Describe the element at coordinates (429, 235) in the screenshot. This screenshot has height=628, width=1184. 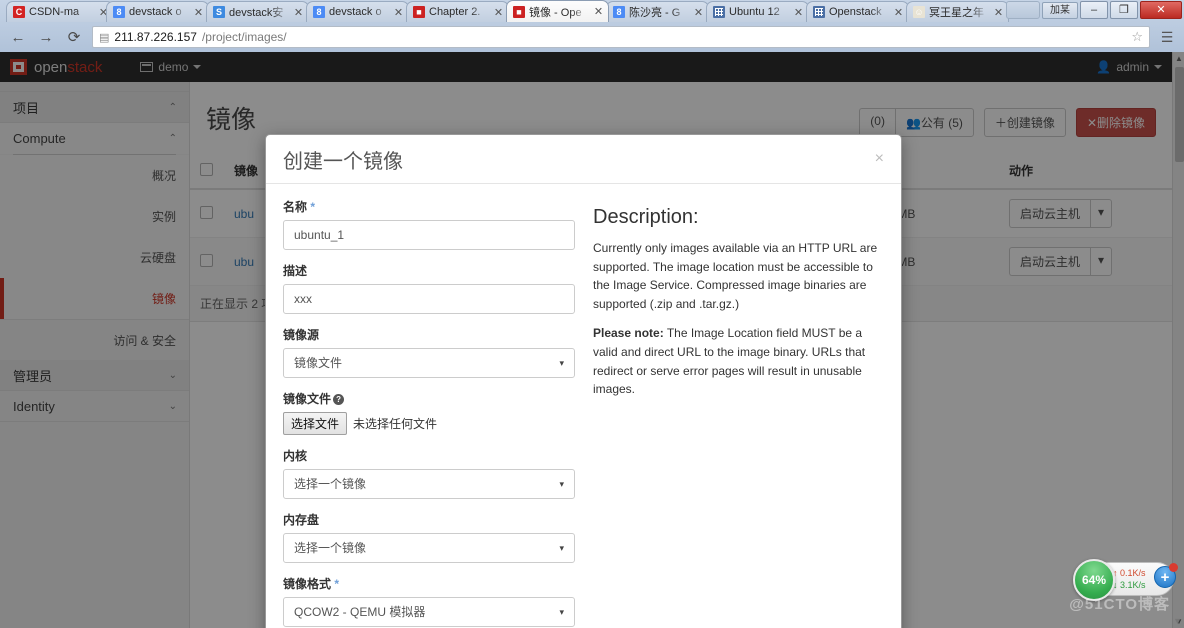
I see `name-input: ubuntu_1` at that location.